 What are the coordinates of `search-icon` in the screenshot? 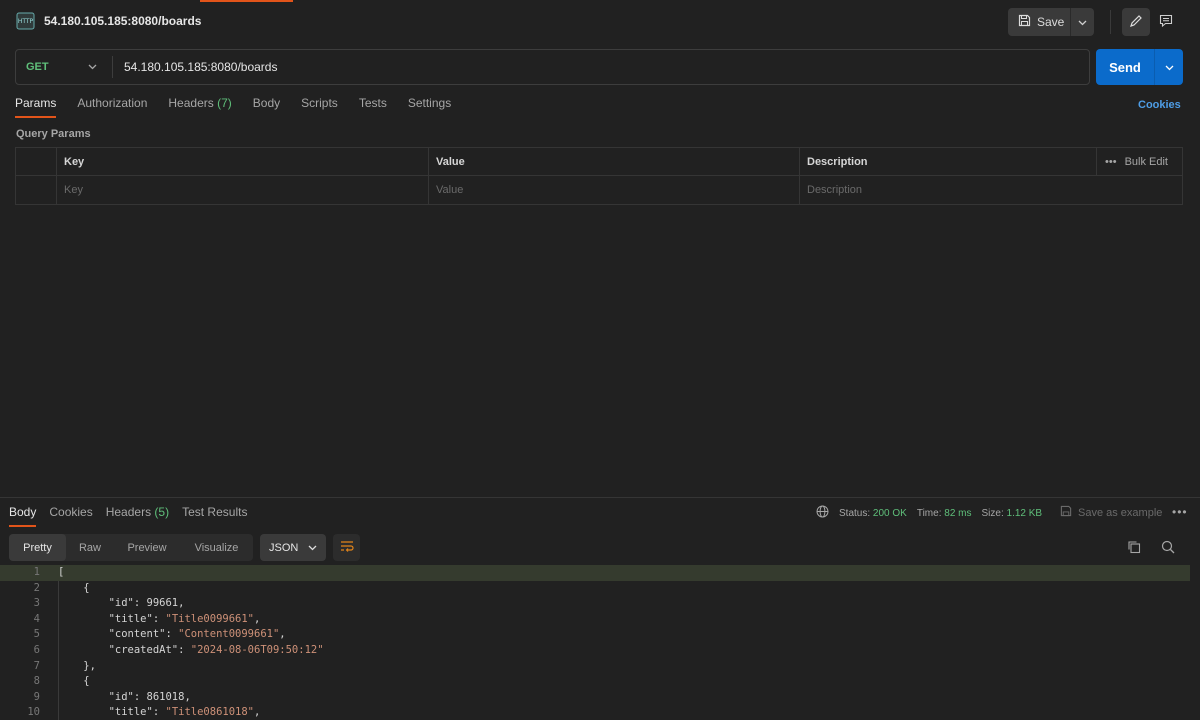 It's located at (1168, 548).